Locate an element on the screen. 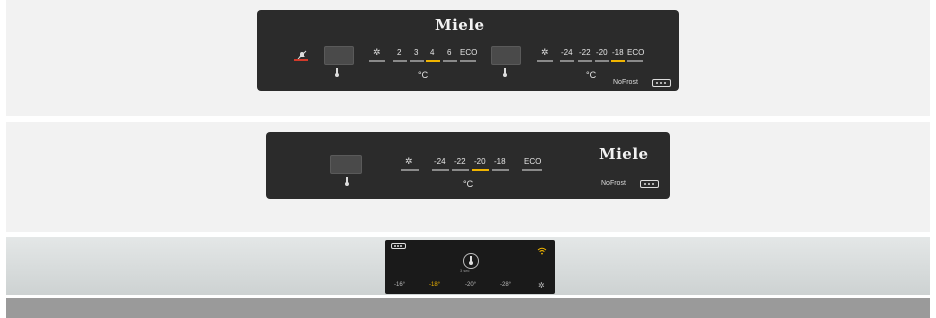 The width and height of the screenshot is (936, 318). freezer-bar-eco is located at coordinates (635, 61).